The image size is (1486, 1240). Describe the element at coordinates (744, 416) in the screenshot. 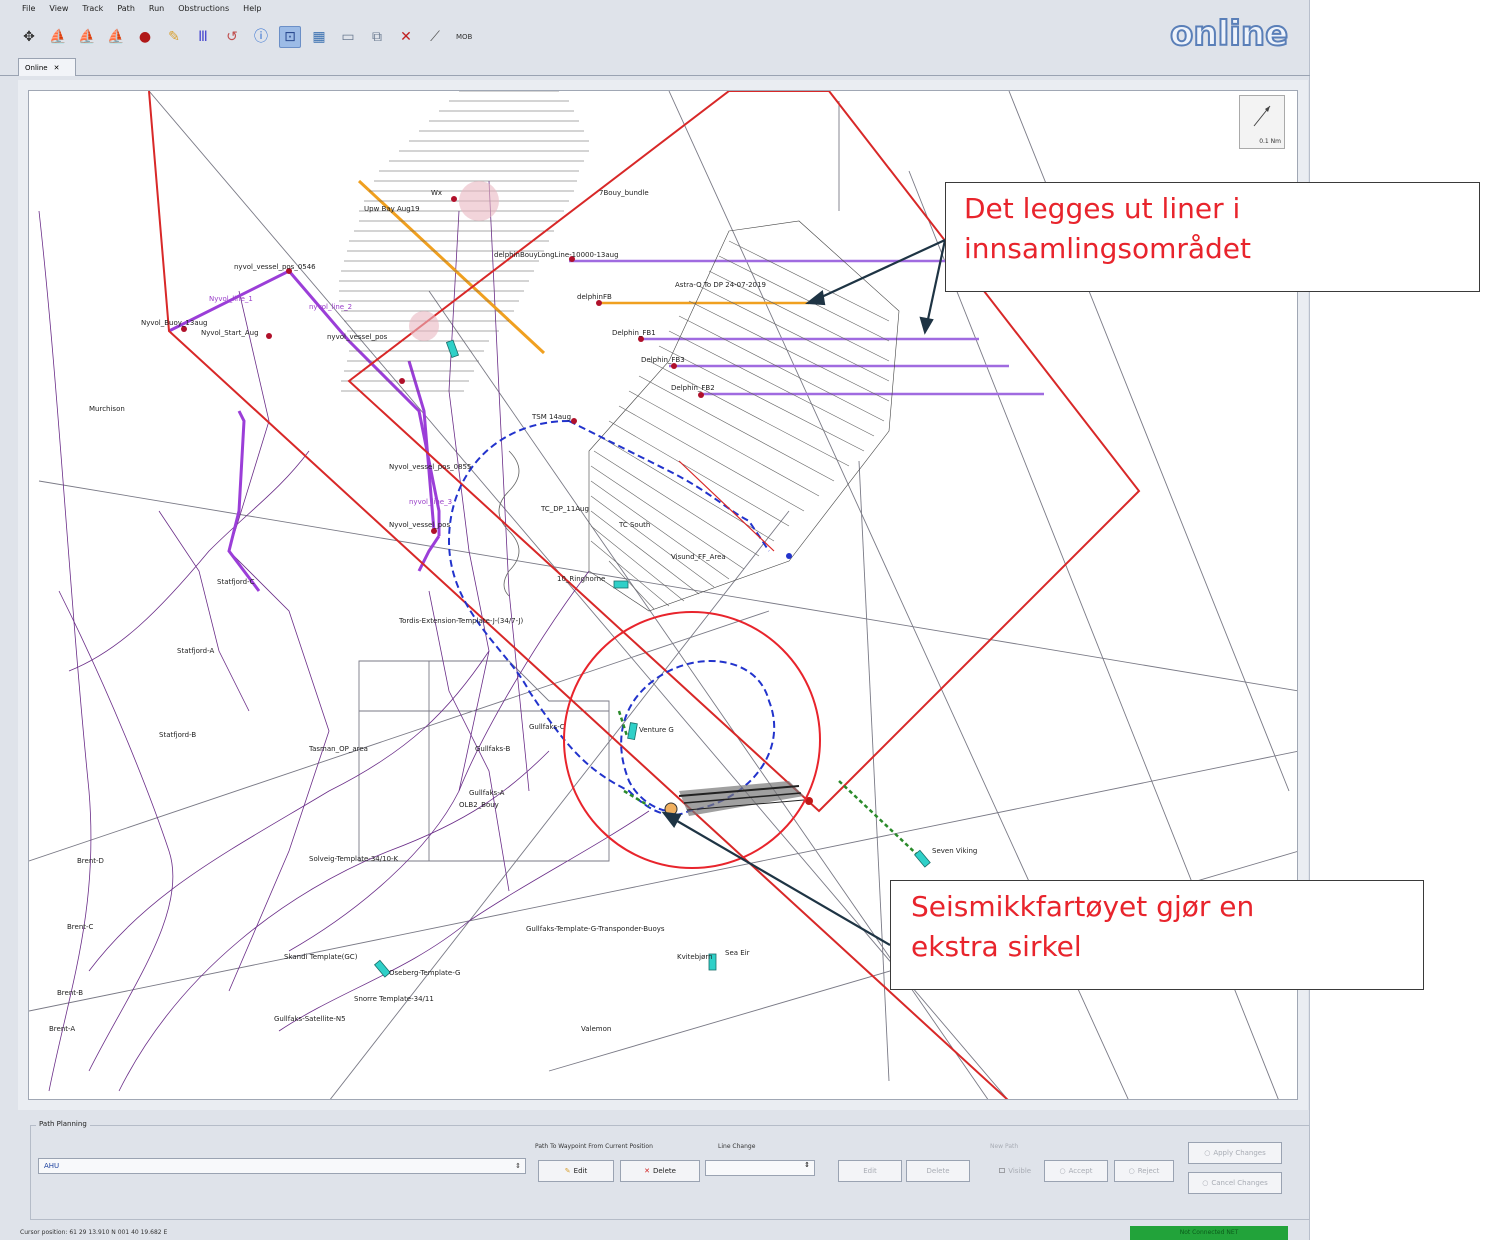

I see `seismic-grid-south` at that location.